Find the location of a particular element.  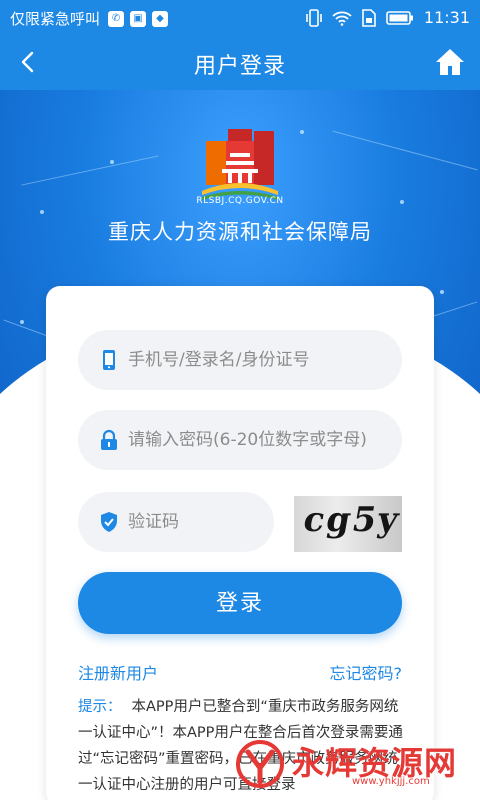

sim-app-icon: ✆ is located at coordinates (116, 18).